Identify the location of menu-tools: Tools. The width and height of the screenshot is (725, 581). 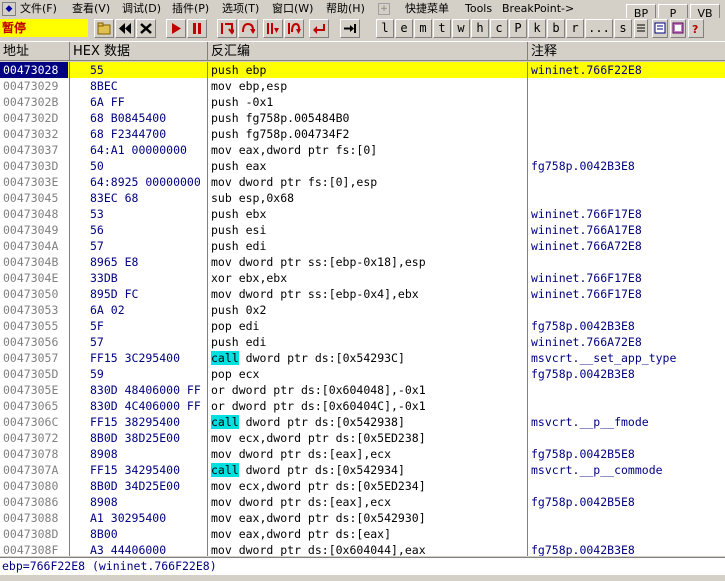
(478, 9).